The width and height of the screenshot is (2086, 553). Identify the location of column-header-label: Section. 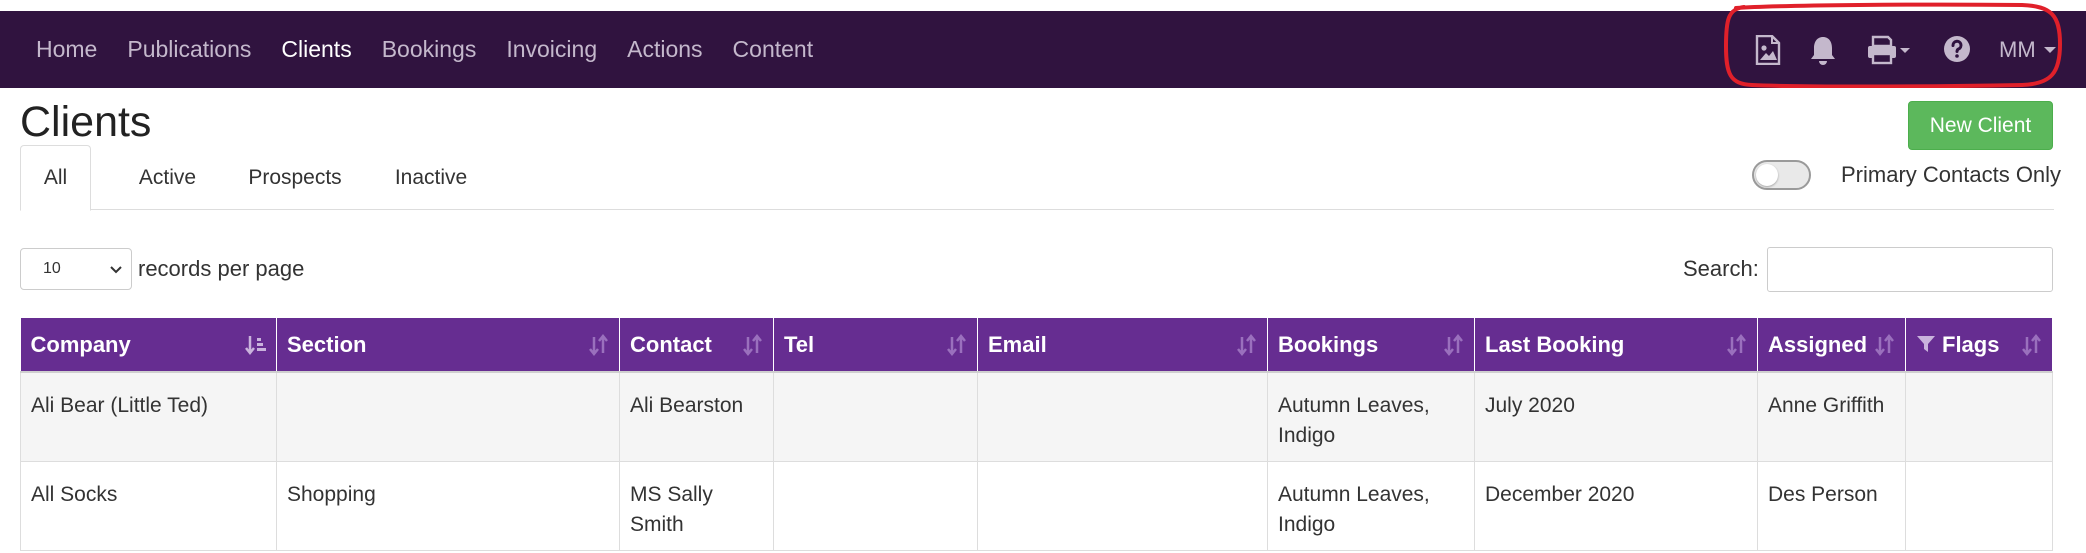
(327, 344).